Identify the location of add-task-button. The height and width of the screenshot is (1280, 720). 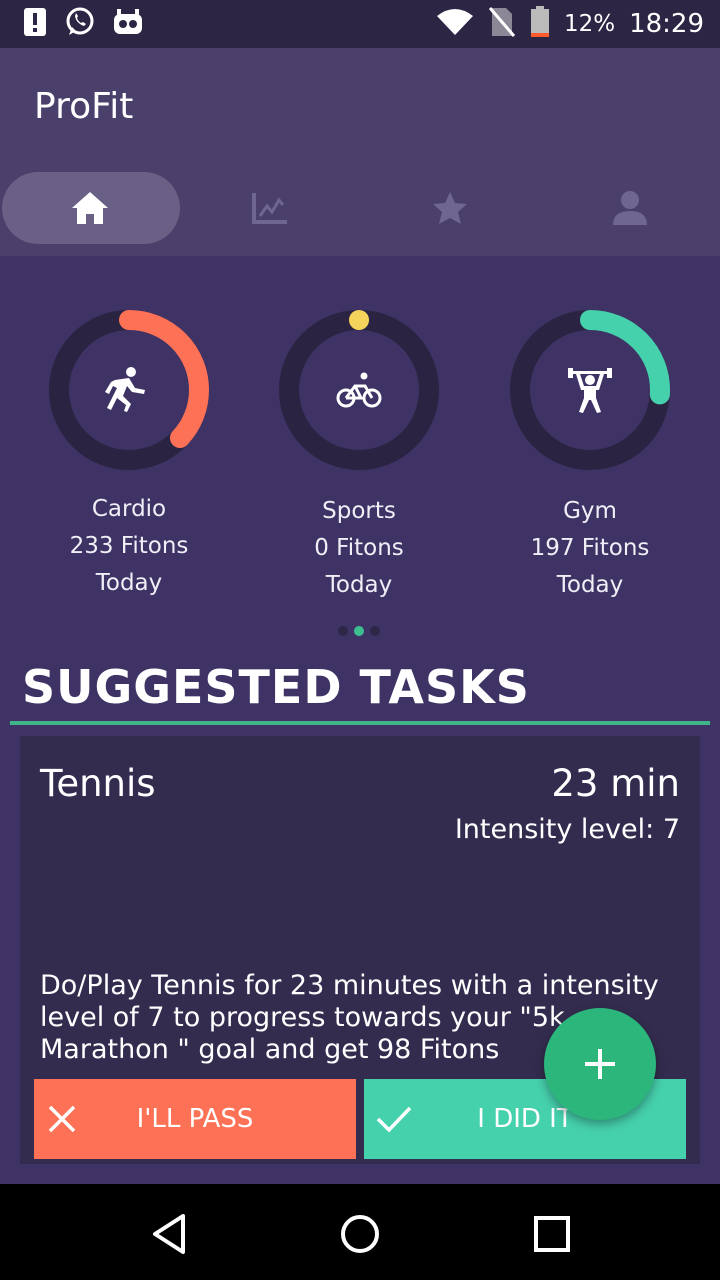
(600, 1064).